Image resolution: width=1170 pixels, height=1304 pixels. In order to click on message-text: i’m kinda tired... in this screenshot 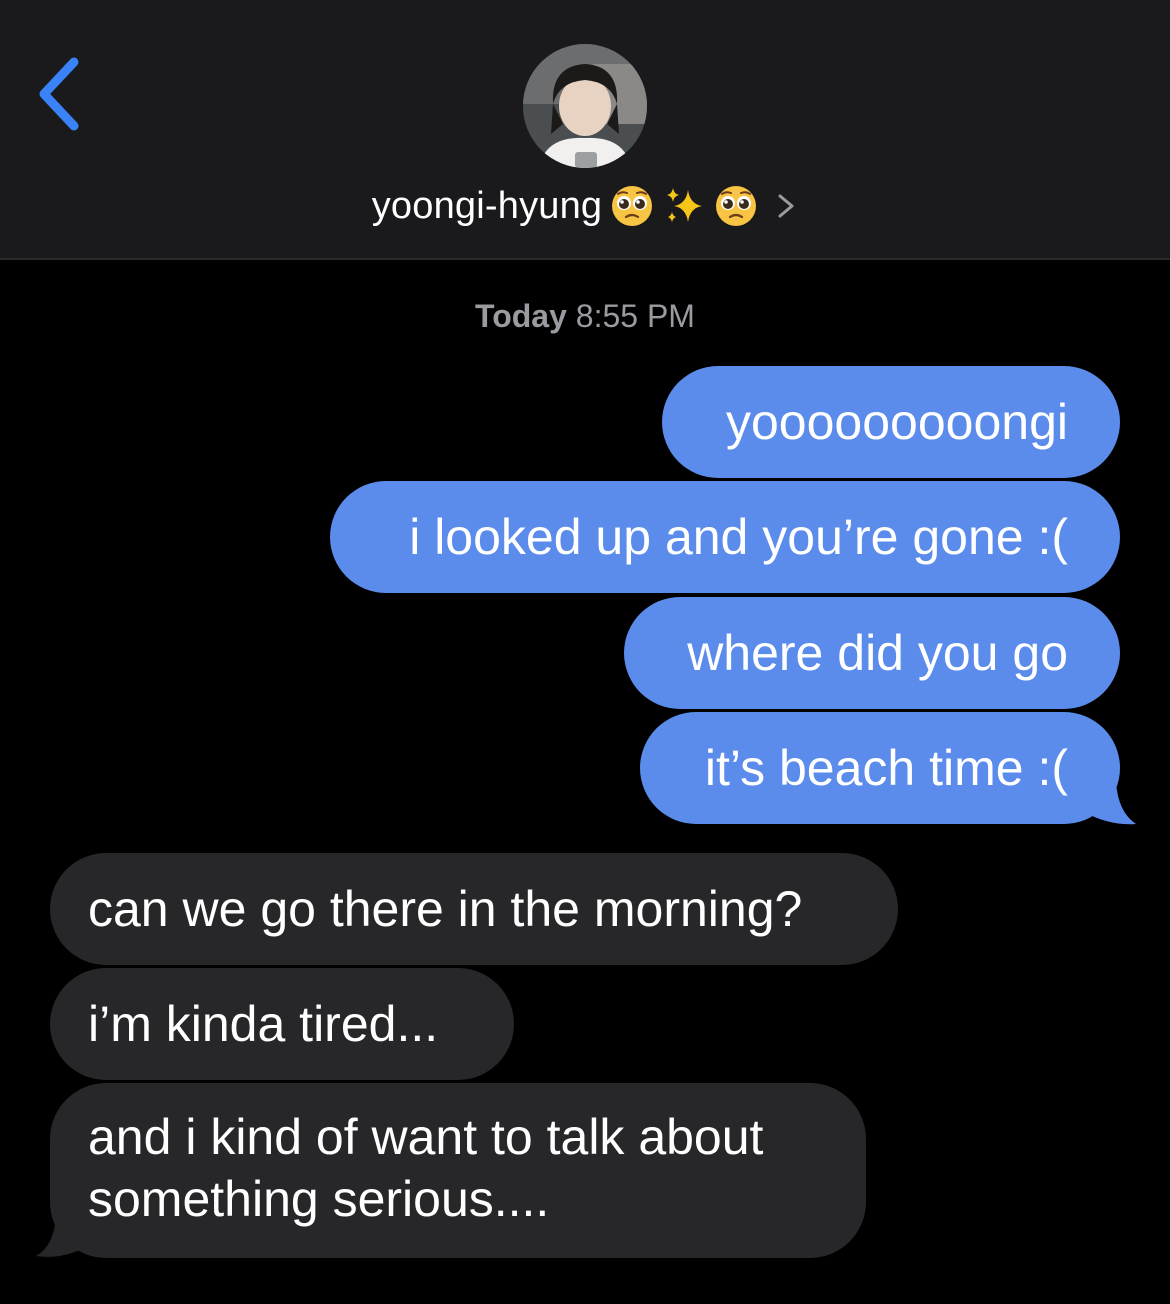, I will do `click(263, 1024)`.